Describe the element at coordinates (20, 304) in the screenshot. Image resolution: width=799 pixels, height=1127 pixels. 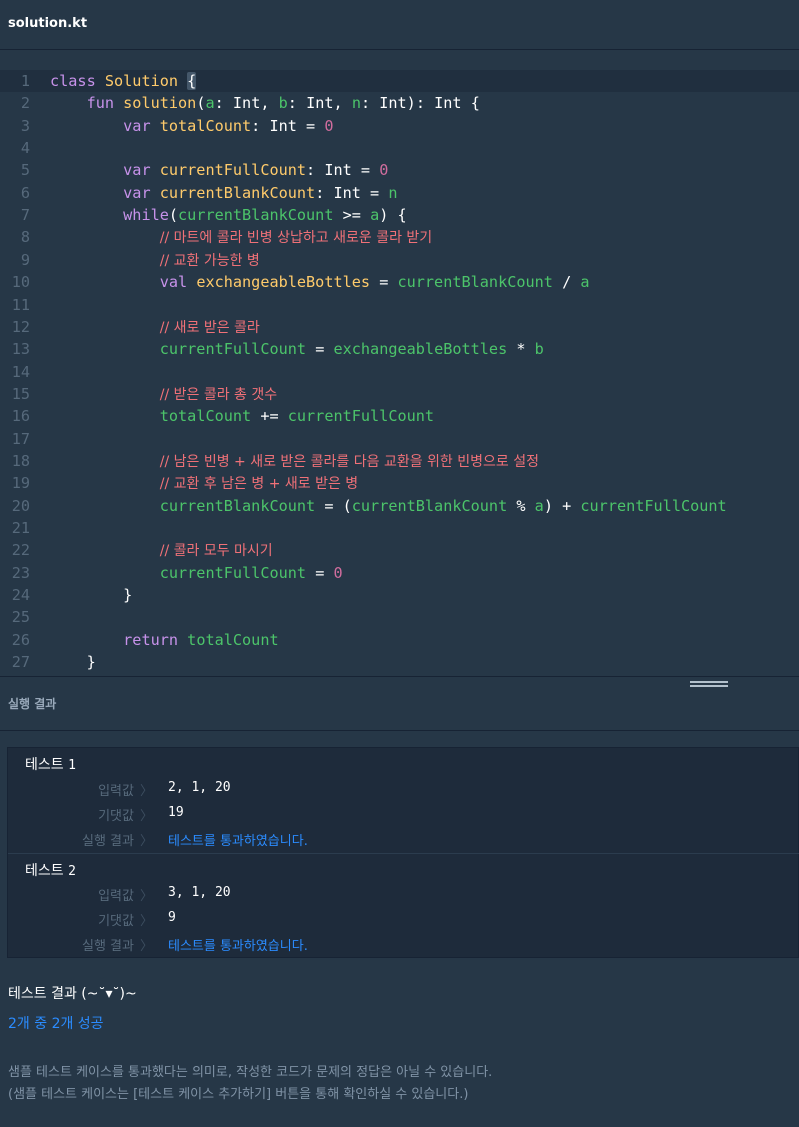
I see `line-number: 11` at that location.